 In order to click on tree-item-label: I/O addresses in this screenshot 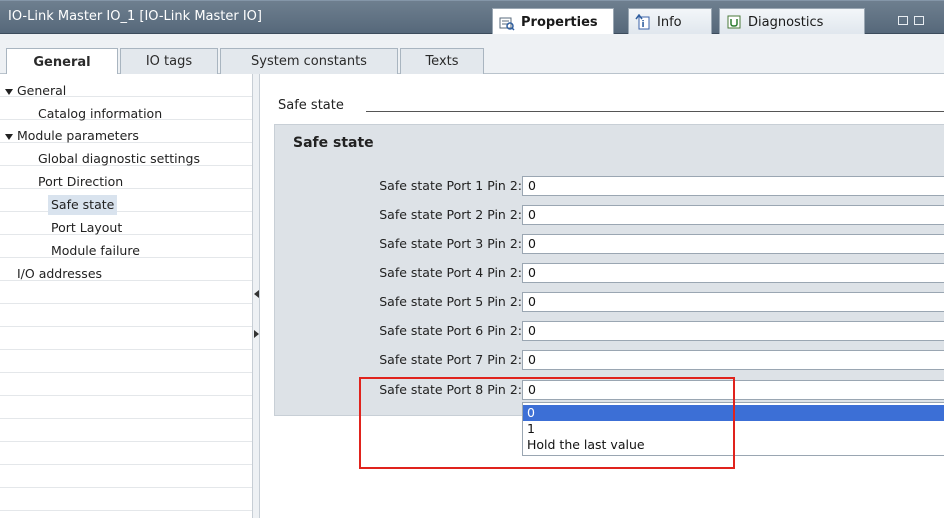, I will do `click(60, 273)`.